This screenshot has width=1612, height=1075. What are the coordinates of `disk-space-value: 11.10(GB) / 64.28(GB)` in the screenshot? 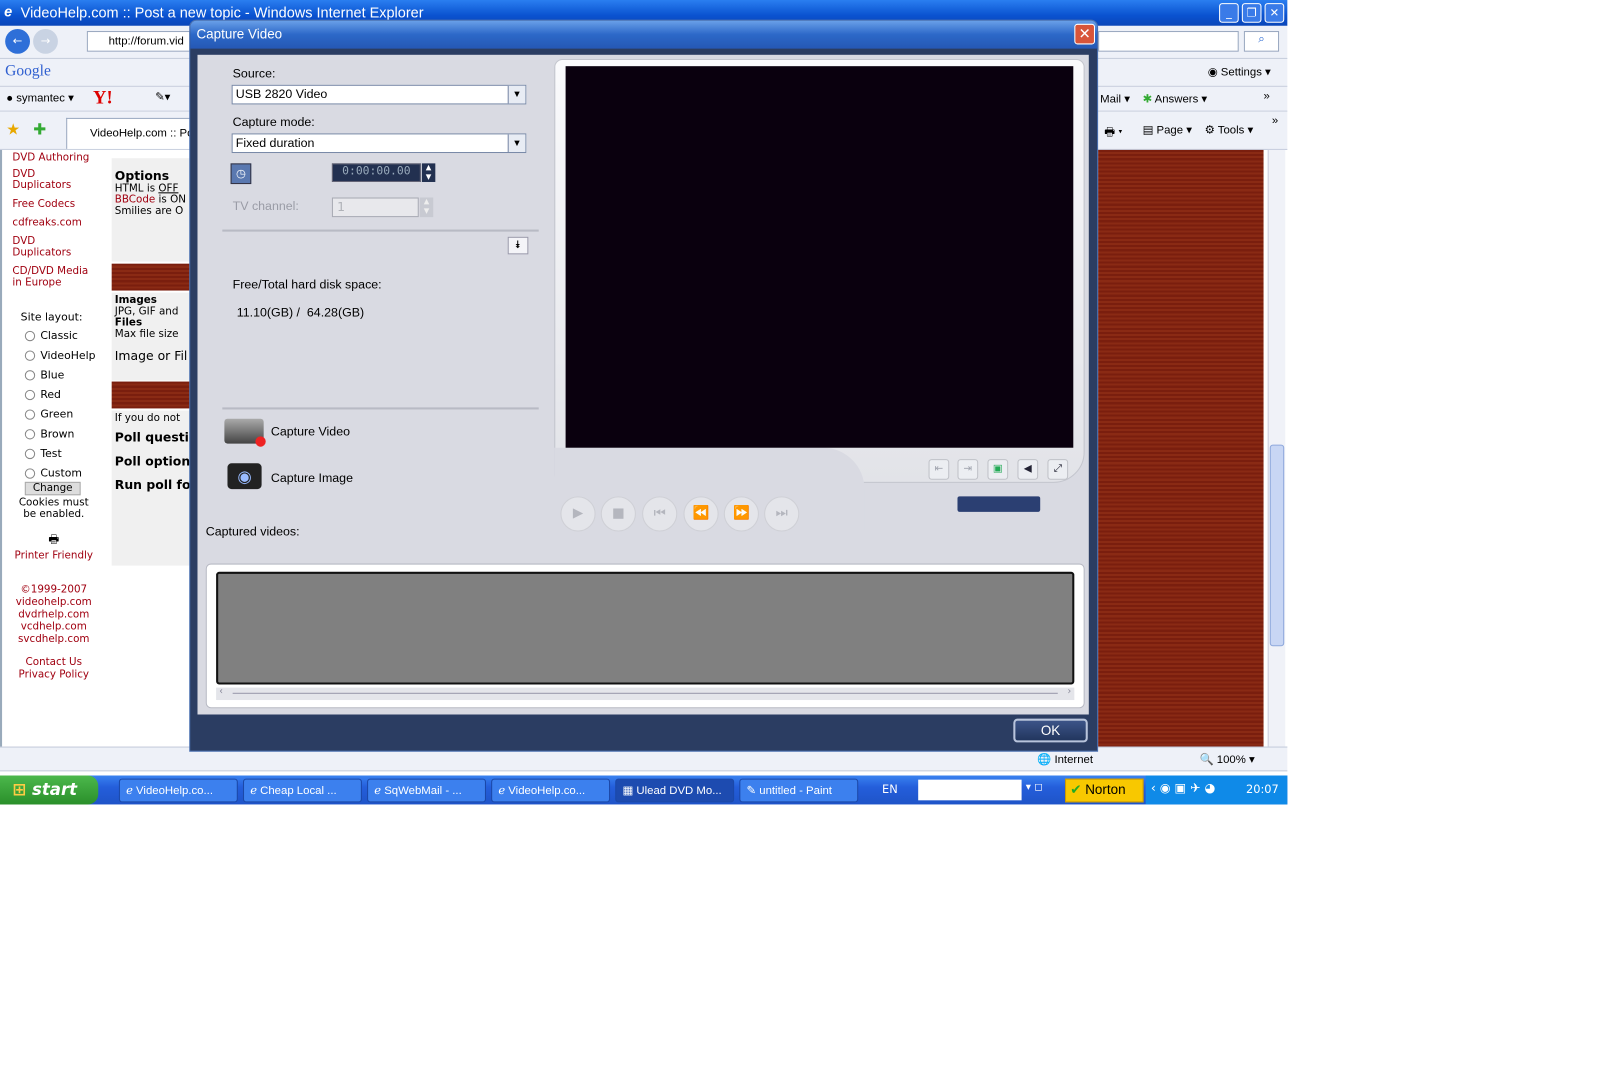 It's located at (300, 312).